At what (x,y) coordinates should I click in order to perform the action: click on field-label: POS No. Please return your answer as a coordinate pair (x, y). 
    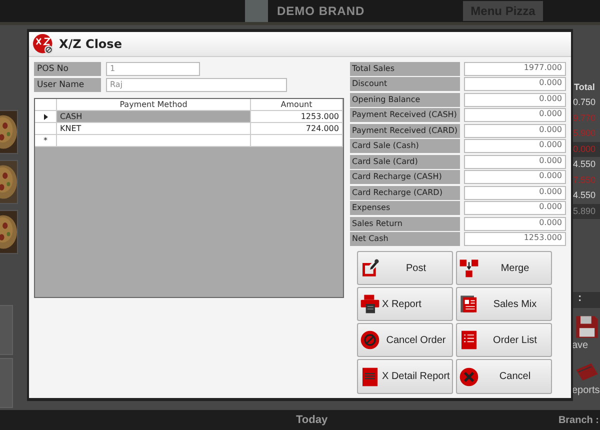
    Looking at the image, I should click on (67, 69).